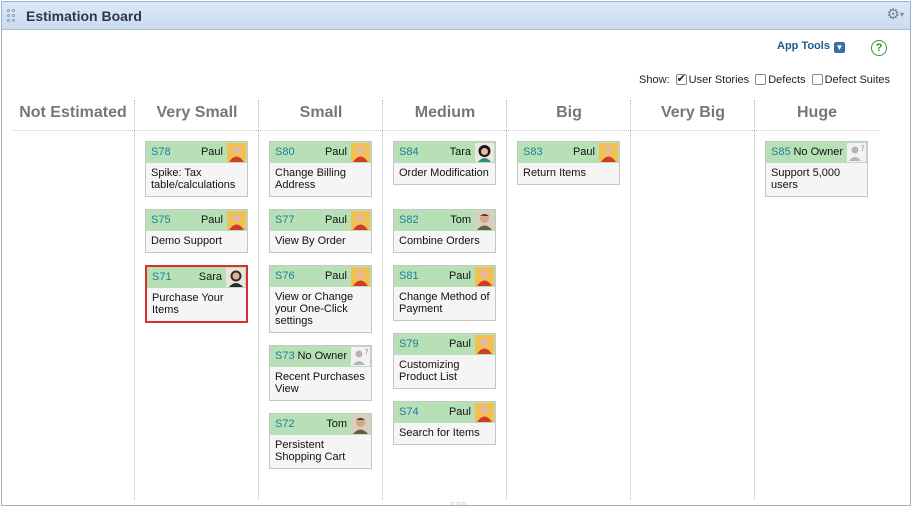 This screenshot has height=508, width=914. I want to click on story-title: Change Billing Address, so click(320, 179).